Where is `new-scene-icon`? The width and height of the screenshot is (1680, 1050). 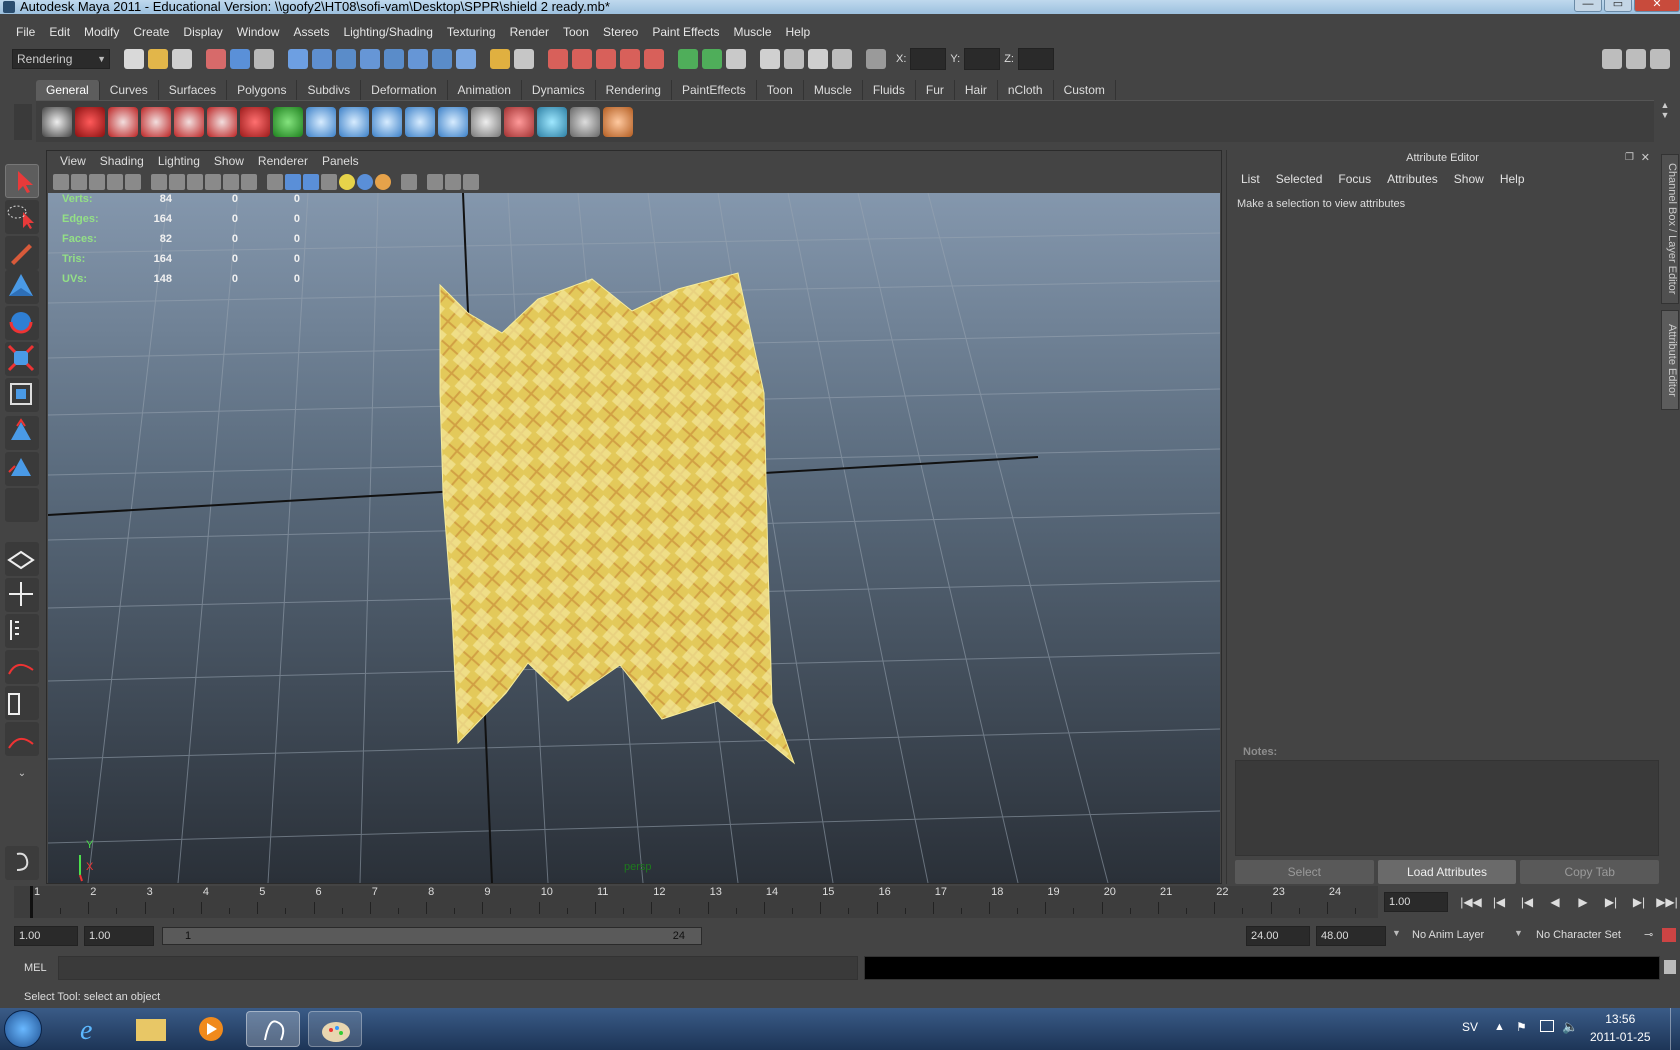 new-scene-icon is located at coordinates (134, 59).